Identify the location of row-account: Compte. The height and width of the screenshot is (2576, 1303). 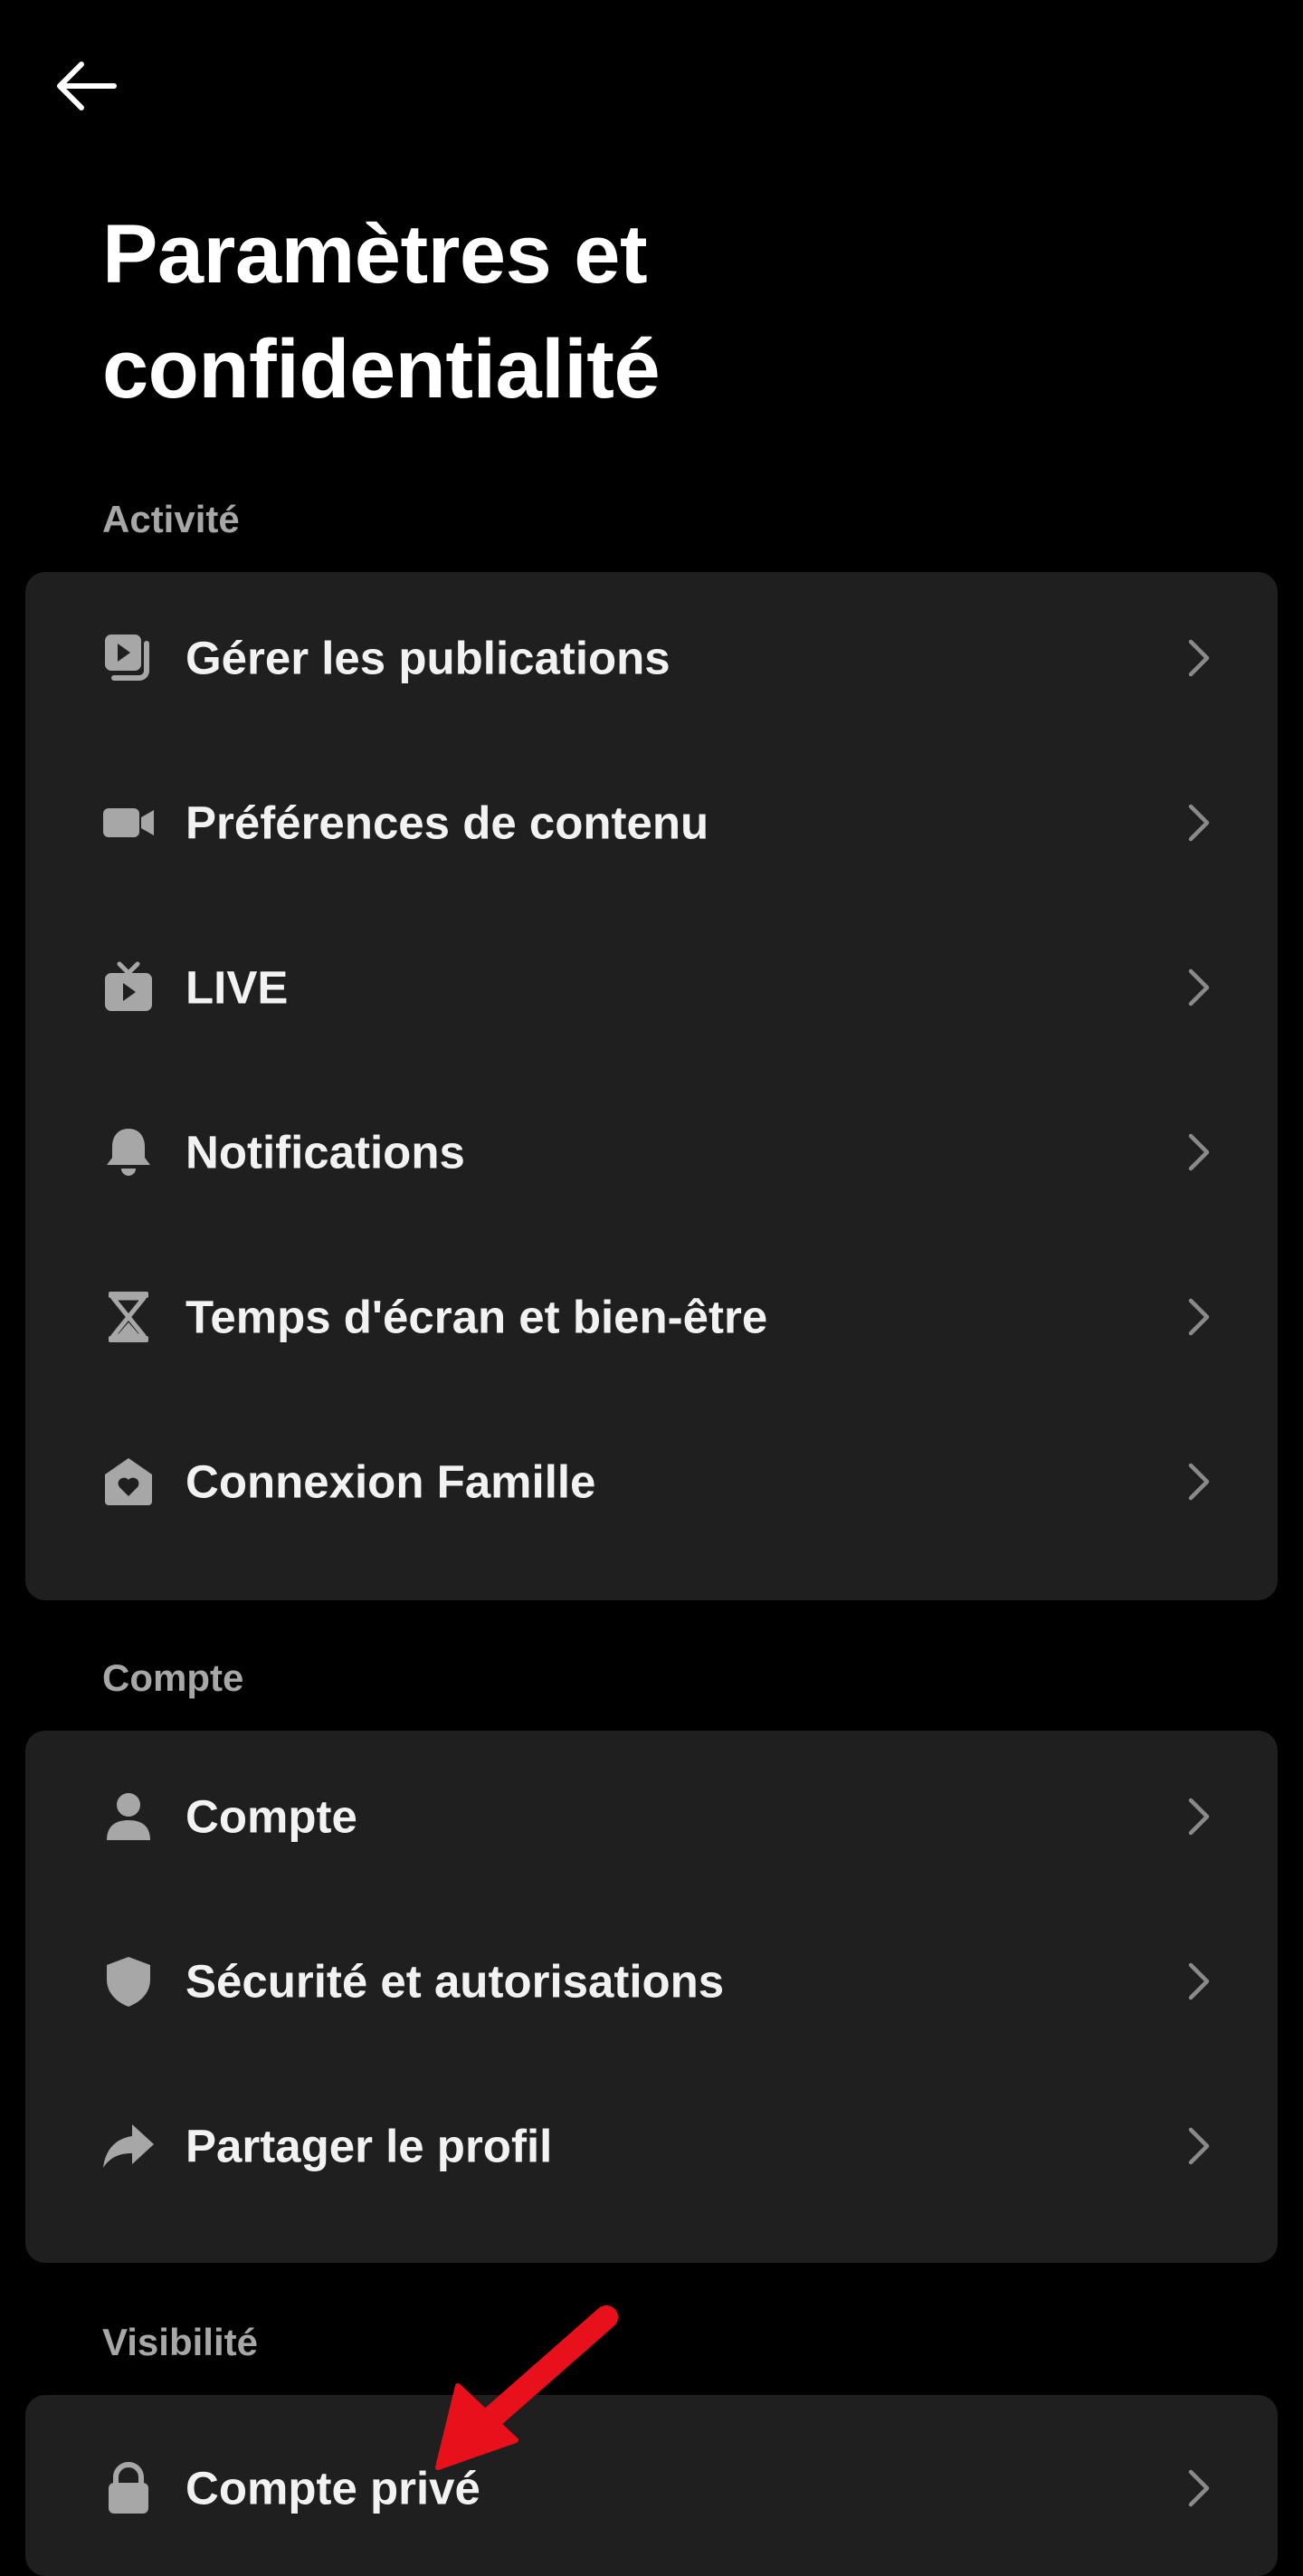
(651, 1817).